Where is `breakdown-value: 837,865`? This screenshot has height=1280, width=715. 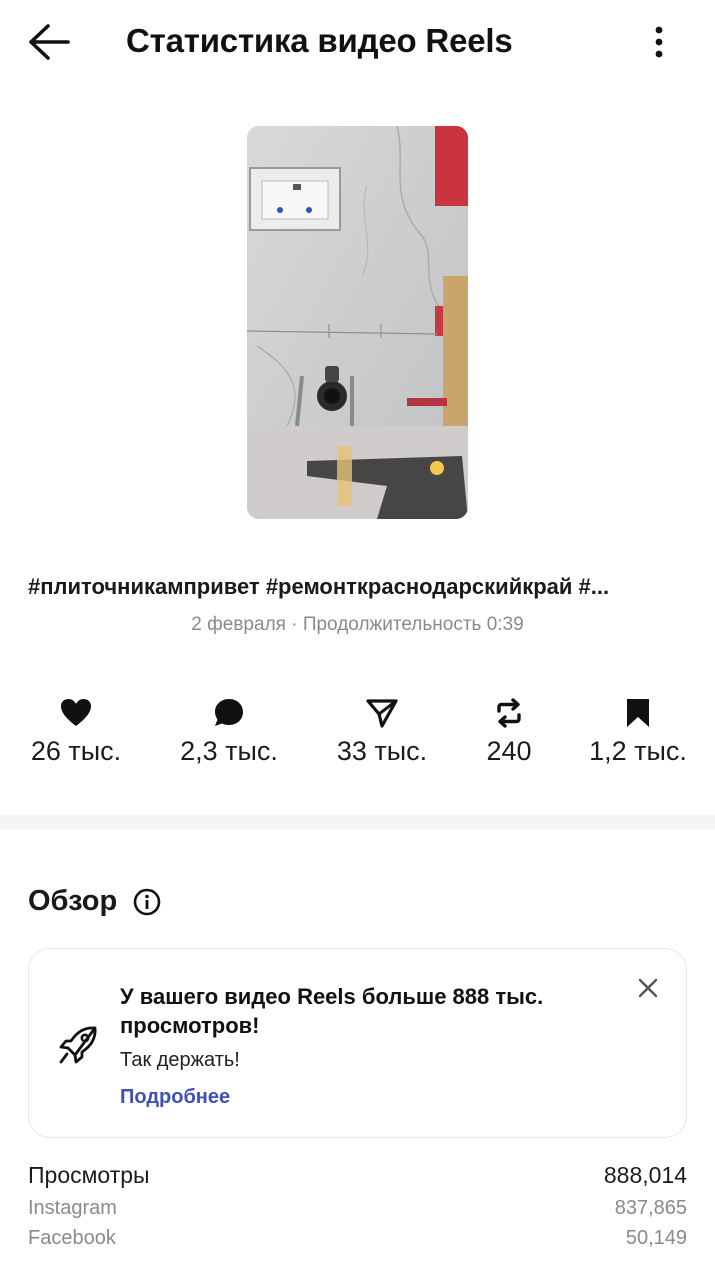
breakdown-value: 837,865 is located at coordinates (650, 1208).